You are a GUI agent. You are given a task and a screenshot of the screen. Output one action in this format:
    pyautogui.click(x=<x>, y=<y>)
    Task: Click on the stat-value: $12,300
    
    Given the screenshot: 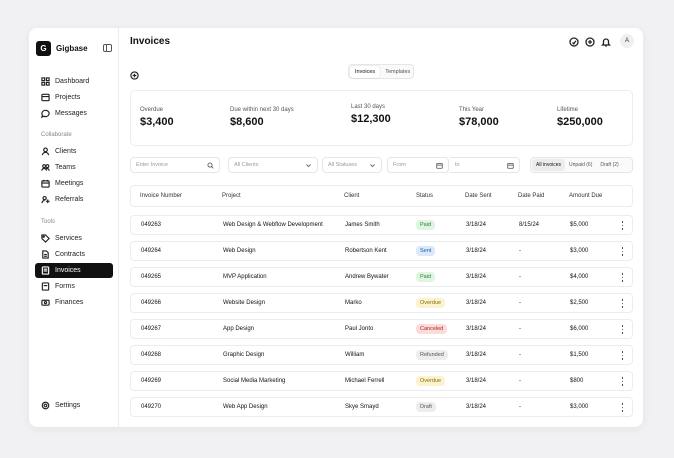 What is the action you would take?
    pyautogui.click(x=371, y=119)
    